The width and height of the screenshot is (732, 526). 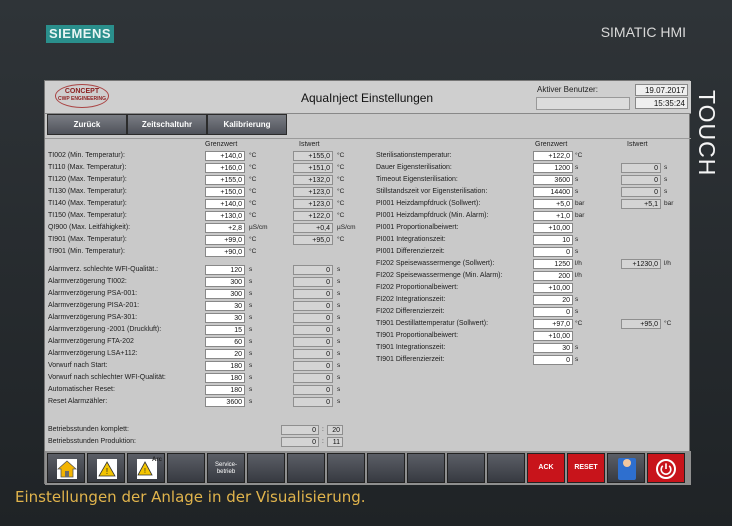 I want to click on reset-button: RESET, so click(x=586, y=468).